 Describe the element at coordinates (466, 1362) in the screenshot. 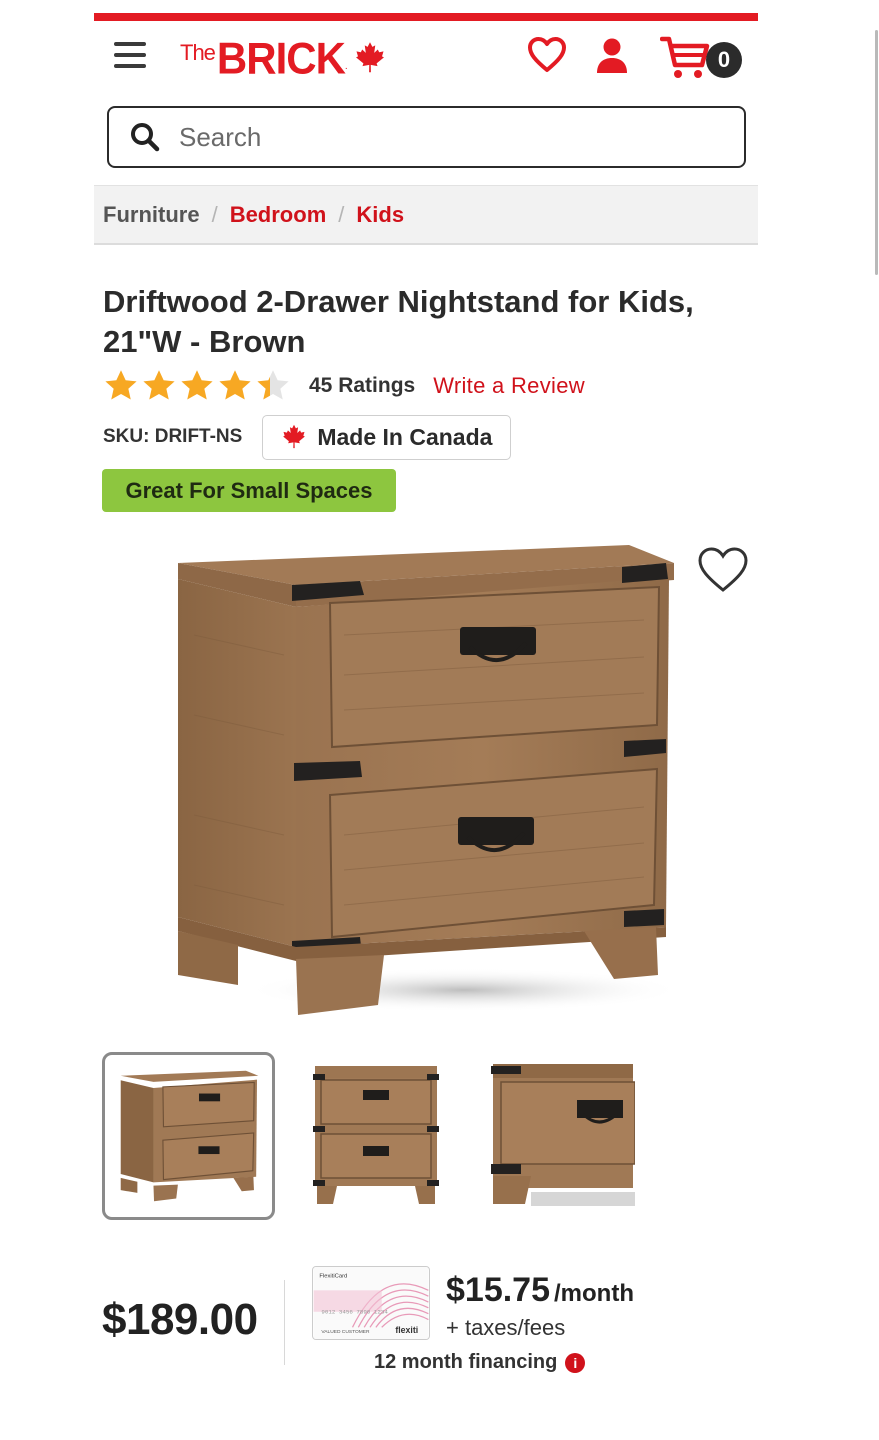

I see `financing-label: 12 month financing` at that location.